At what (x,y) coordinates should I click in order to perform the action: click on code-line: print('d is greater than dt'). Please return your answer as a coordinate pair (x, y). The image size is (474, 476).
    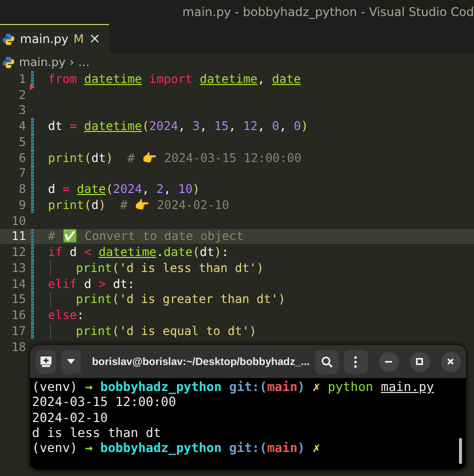
    Looking at the image, I should click on (181, 299).